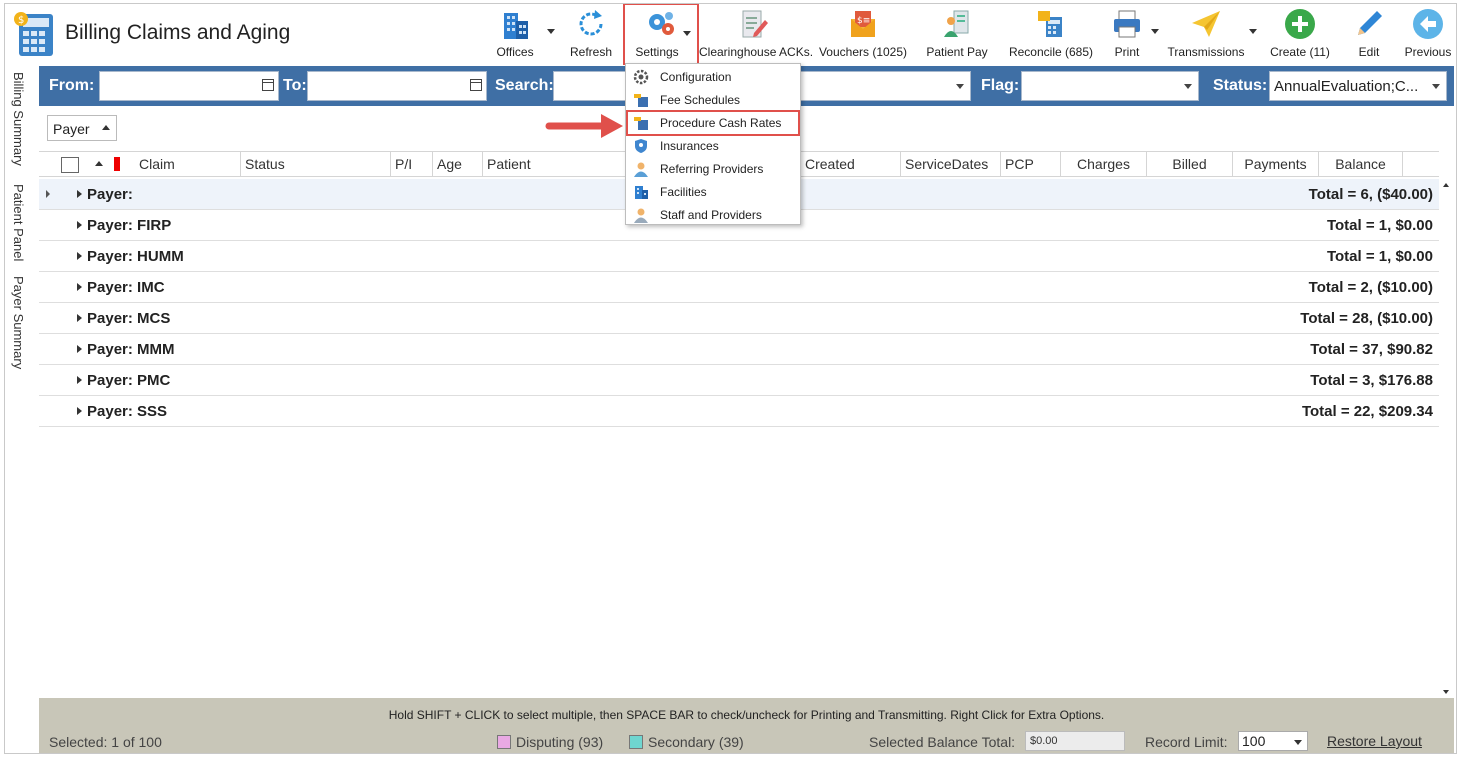  Describe the element at coordinates (18, 119) in the screenshot. I see `tab-billing-summary: Billing Summary` at that location.